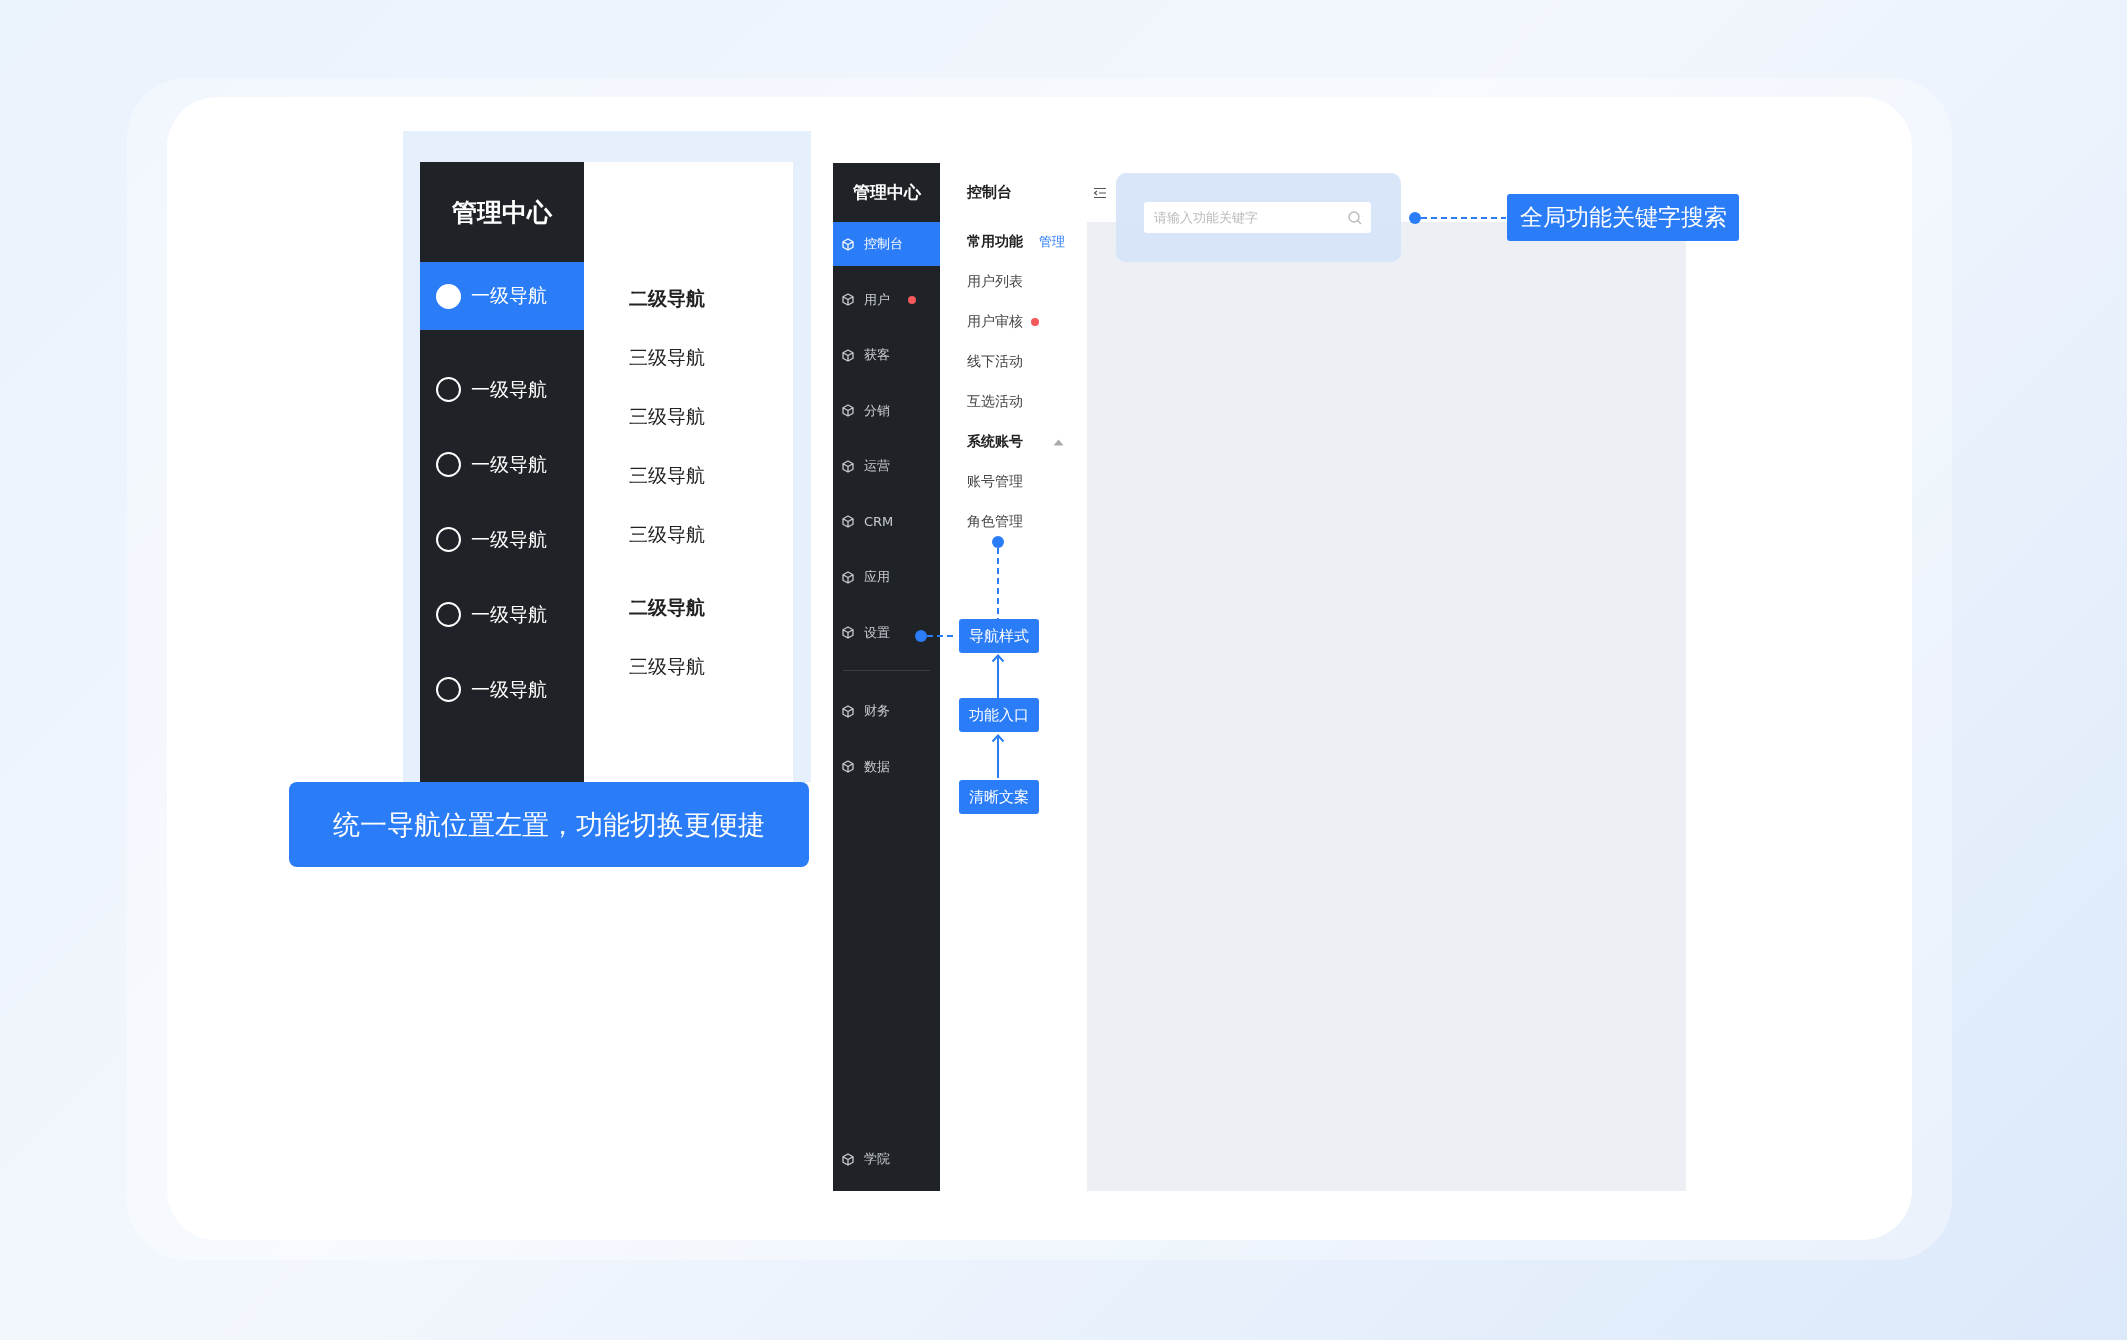  What do you see at coordinates (995, 522) in the screenshot?
I see `submenu-label: 角色管理` at bounding box center [995, 522].